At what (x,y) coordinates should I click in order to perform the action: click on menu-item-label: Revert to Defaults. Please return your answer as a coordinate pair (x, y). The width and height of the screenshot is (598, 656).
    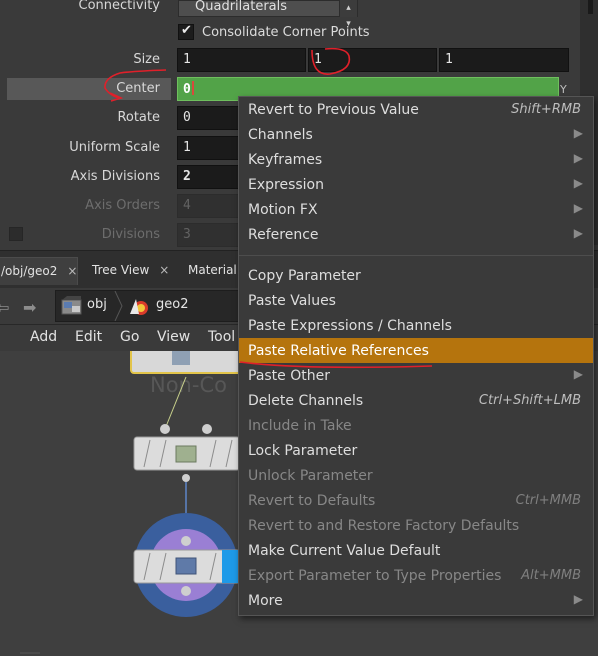
    Looking at the image, I should click on (312, 501).